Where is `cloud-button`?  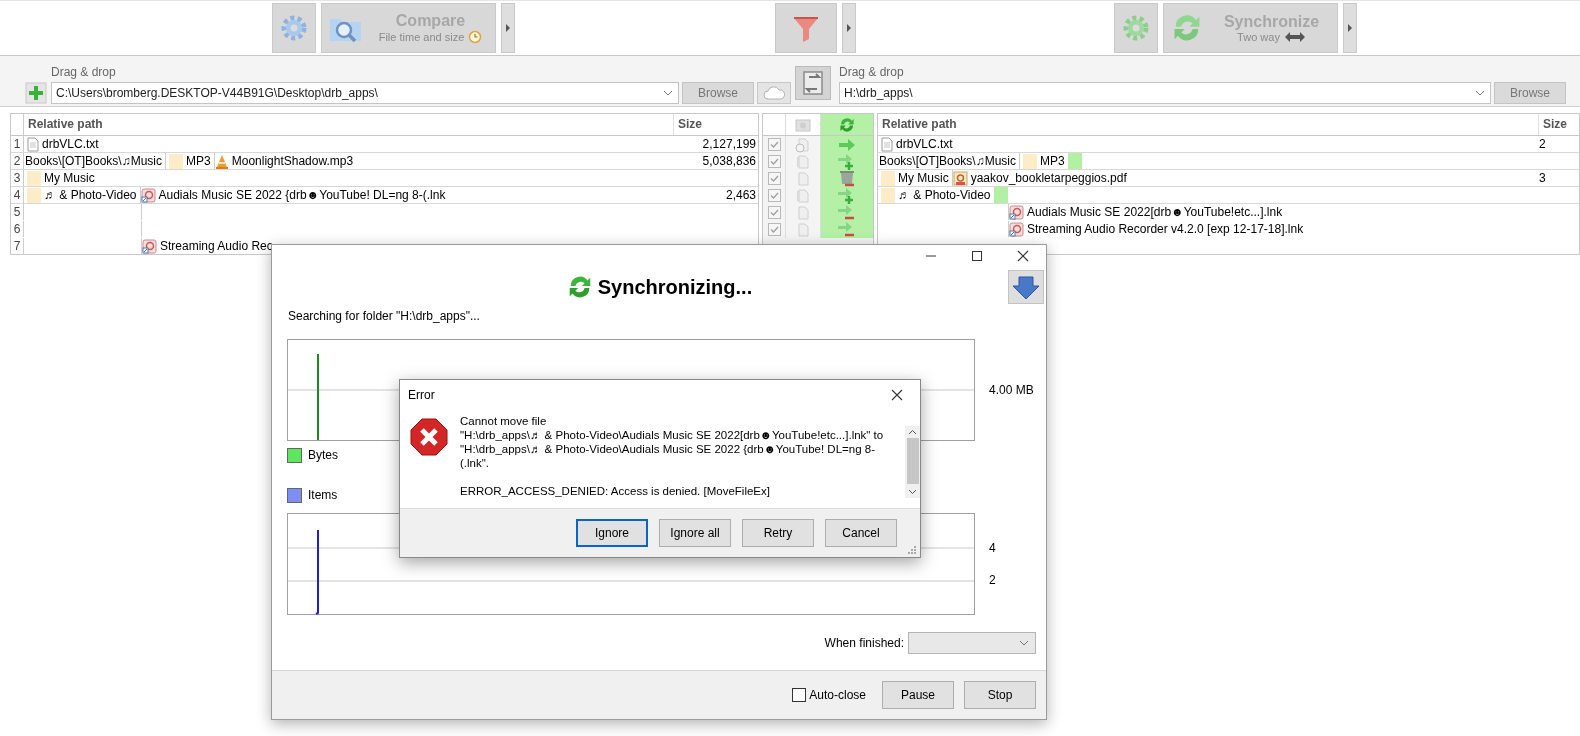 cloud-button is located at coordinates (774, 93).